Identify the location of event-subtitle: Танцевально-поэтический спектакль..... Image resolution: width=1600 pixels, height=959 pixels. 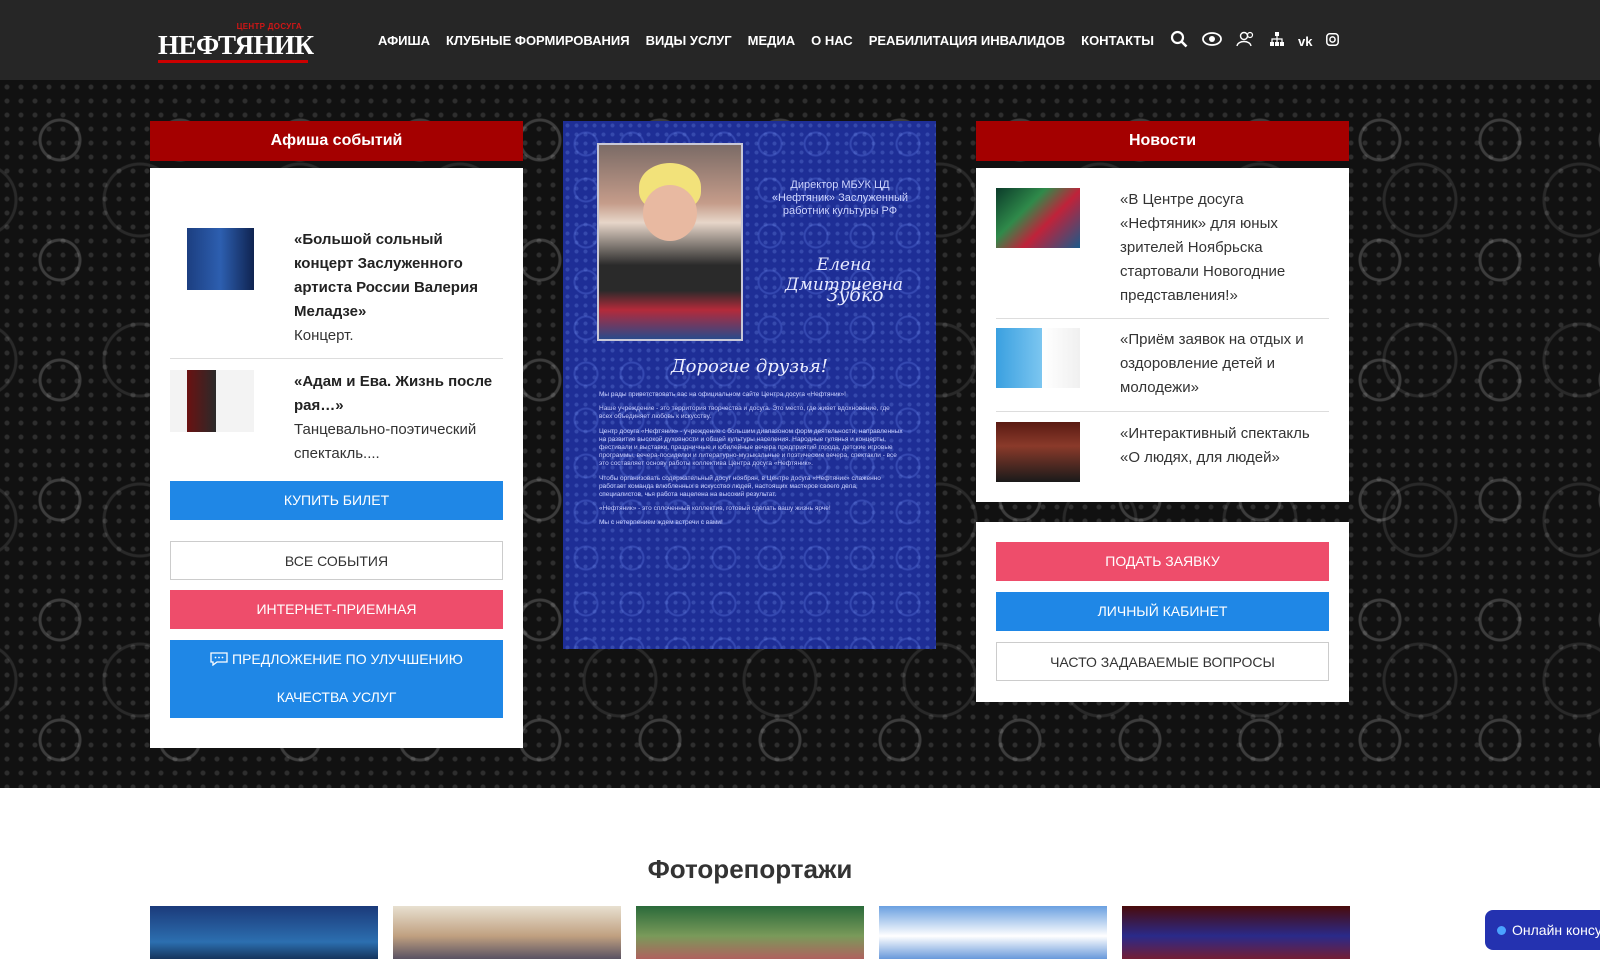
(385, 441).